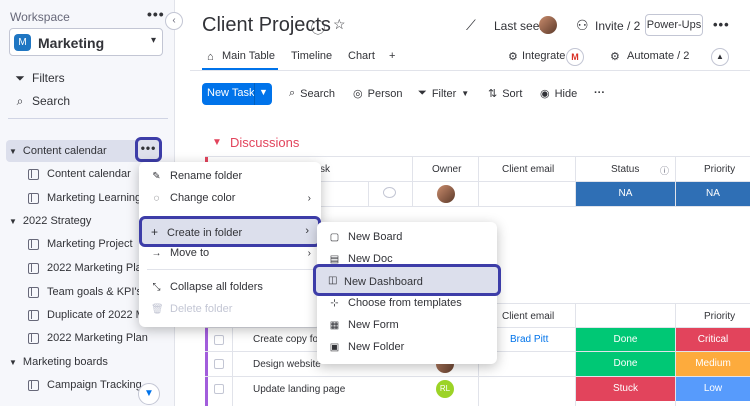  What do you see at coordinates (471, 25) in the screenshot?
I see `activity-icon: ⟋` at bounding box center [471, 25].